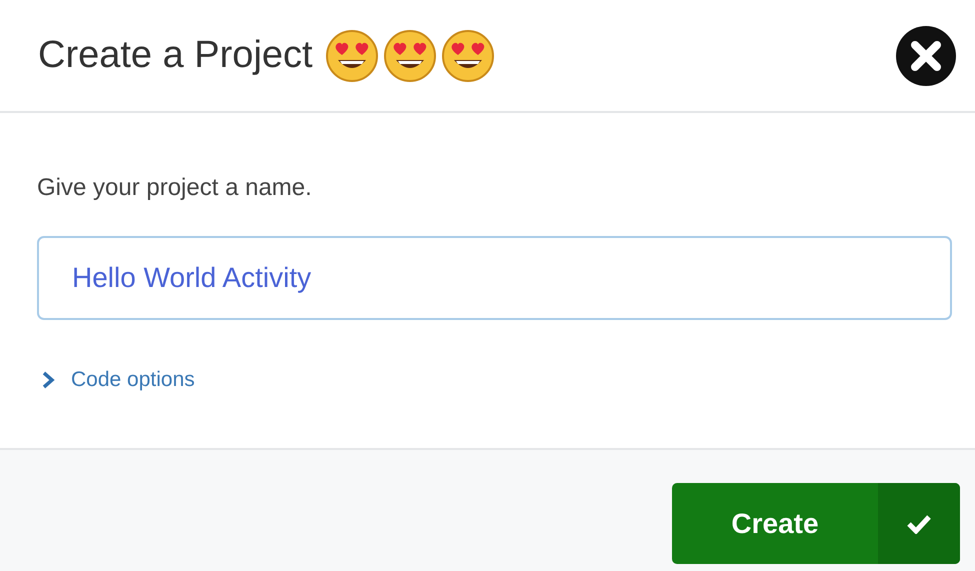 This screenshot has height=571, width=975. I want to click on name-field: Hello World Activity, so click(494, 278).